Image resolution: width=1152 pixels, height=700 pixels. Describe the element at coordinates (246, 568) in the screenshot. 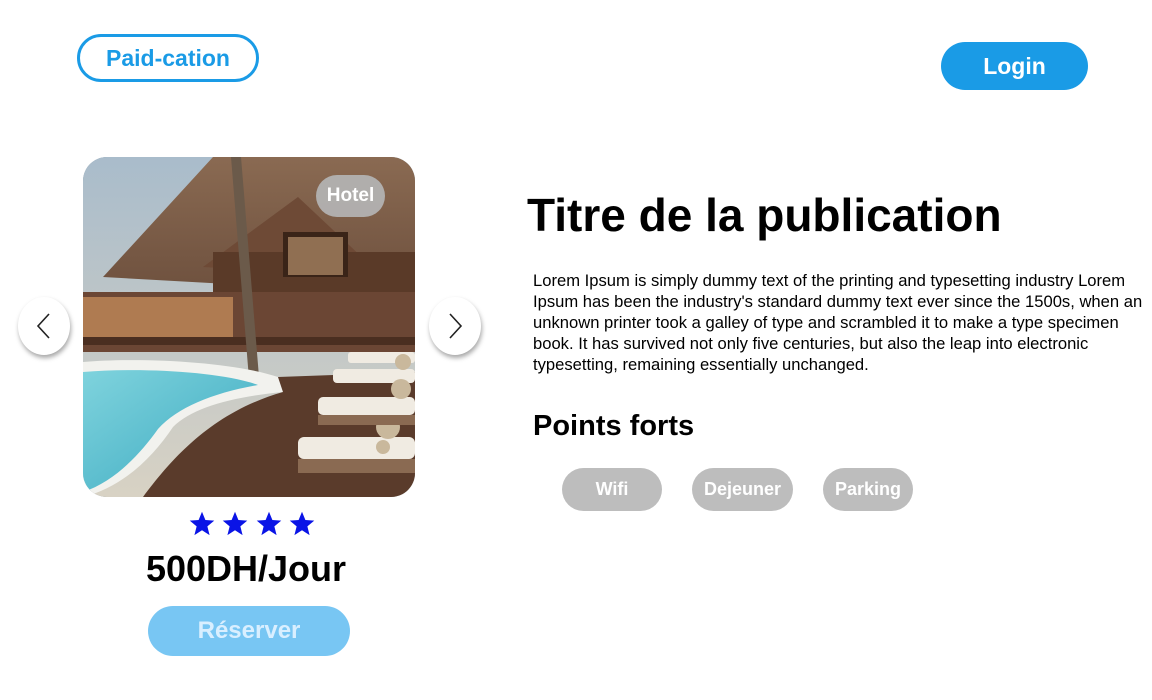

I see `price-label: 500DH/Jour` at that location.